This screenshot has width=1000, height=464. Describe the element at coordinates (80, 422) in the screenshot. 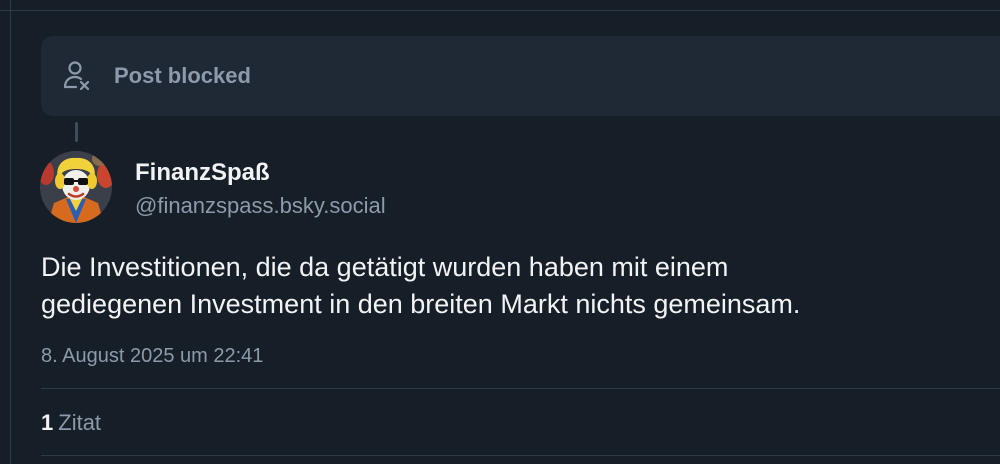

I see `quote-label: Zitat` at that location.